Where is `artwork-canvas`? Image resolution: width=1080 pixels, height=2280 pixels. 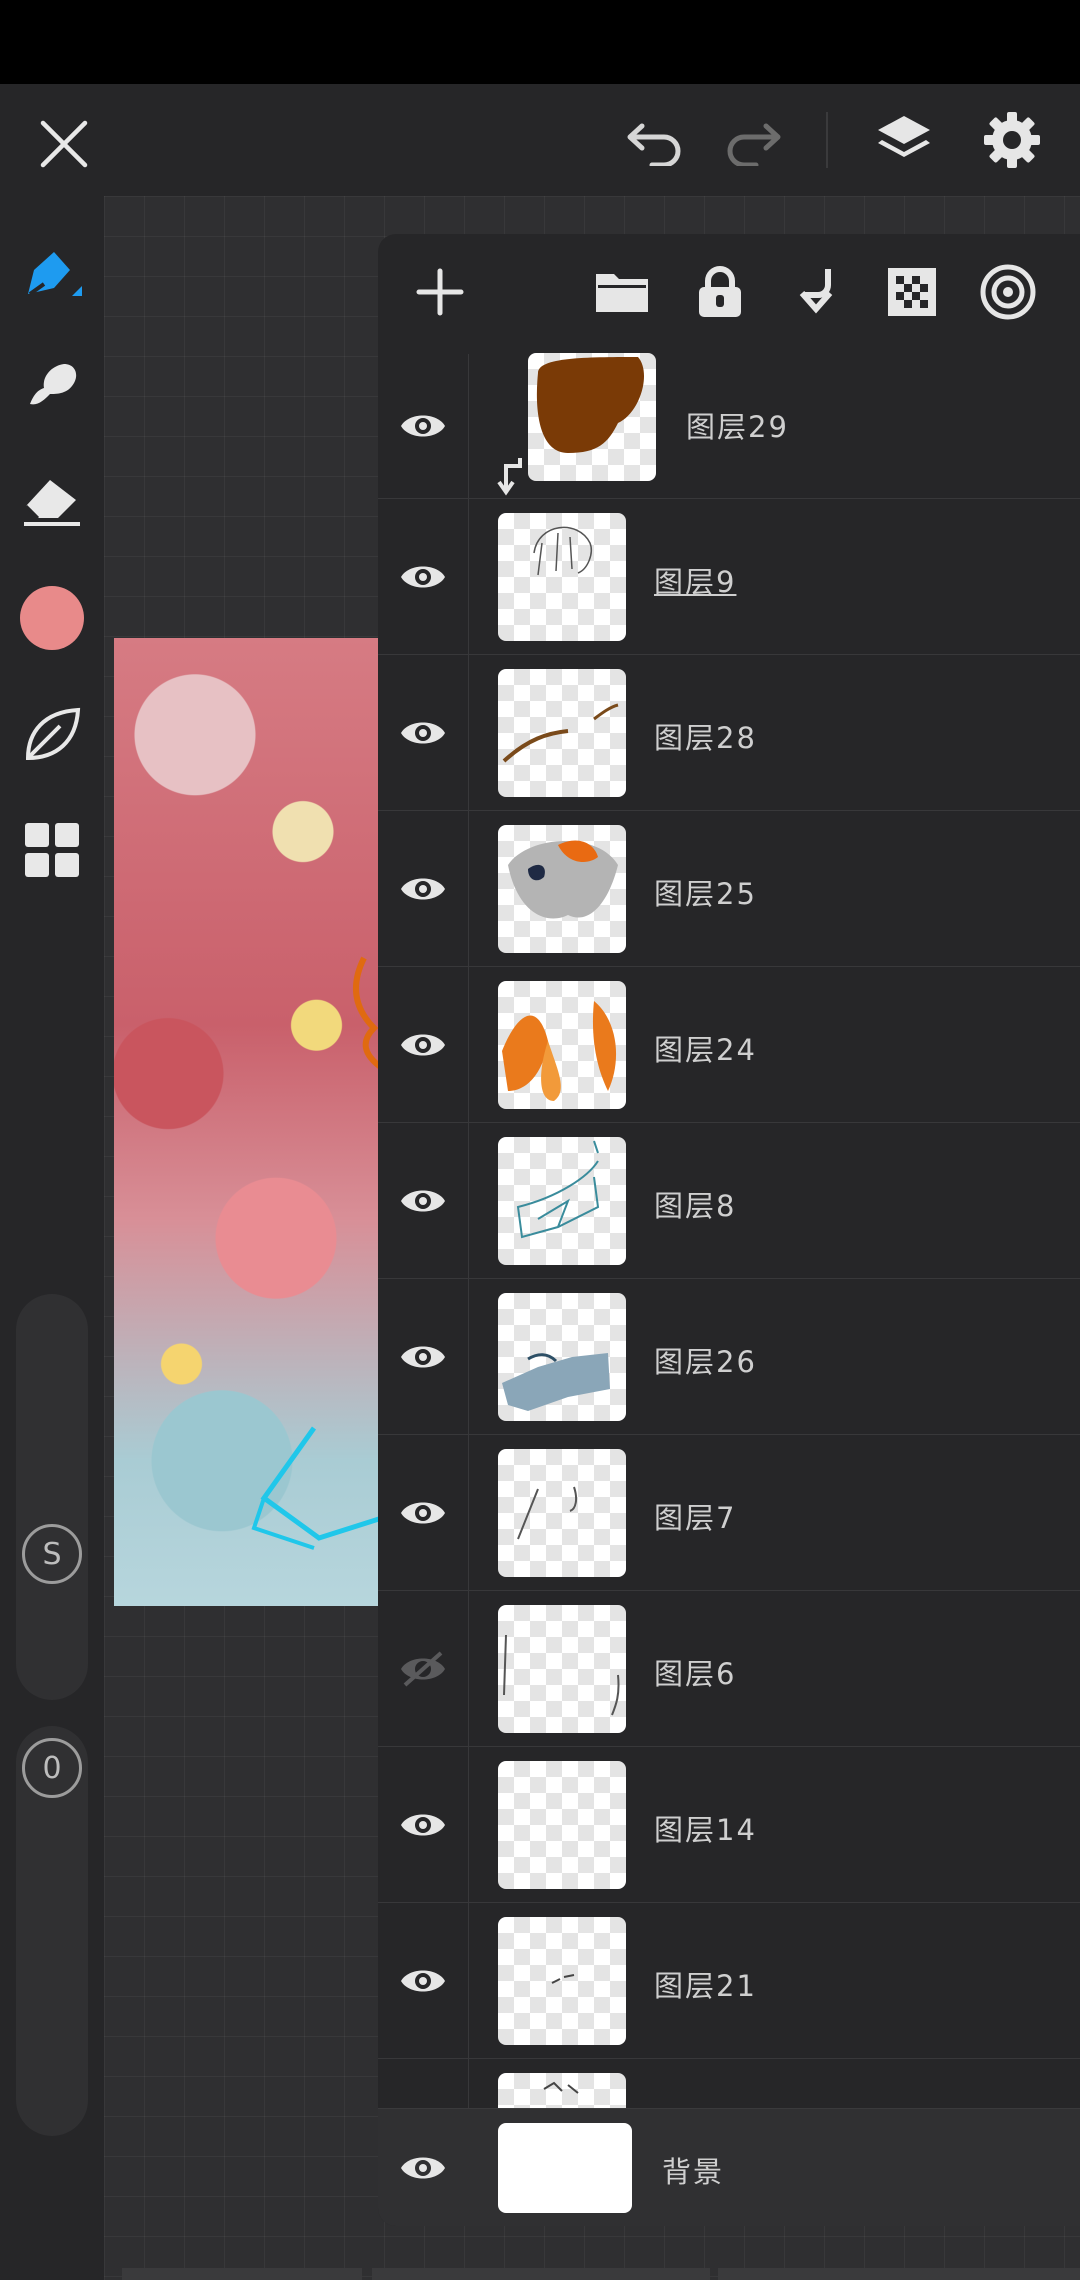
artwork-canvas is located at coordinates (249, 1122).